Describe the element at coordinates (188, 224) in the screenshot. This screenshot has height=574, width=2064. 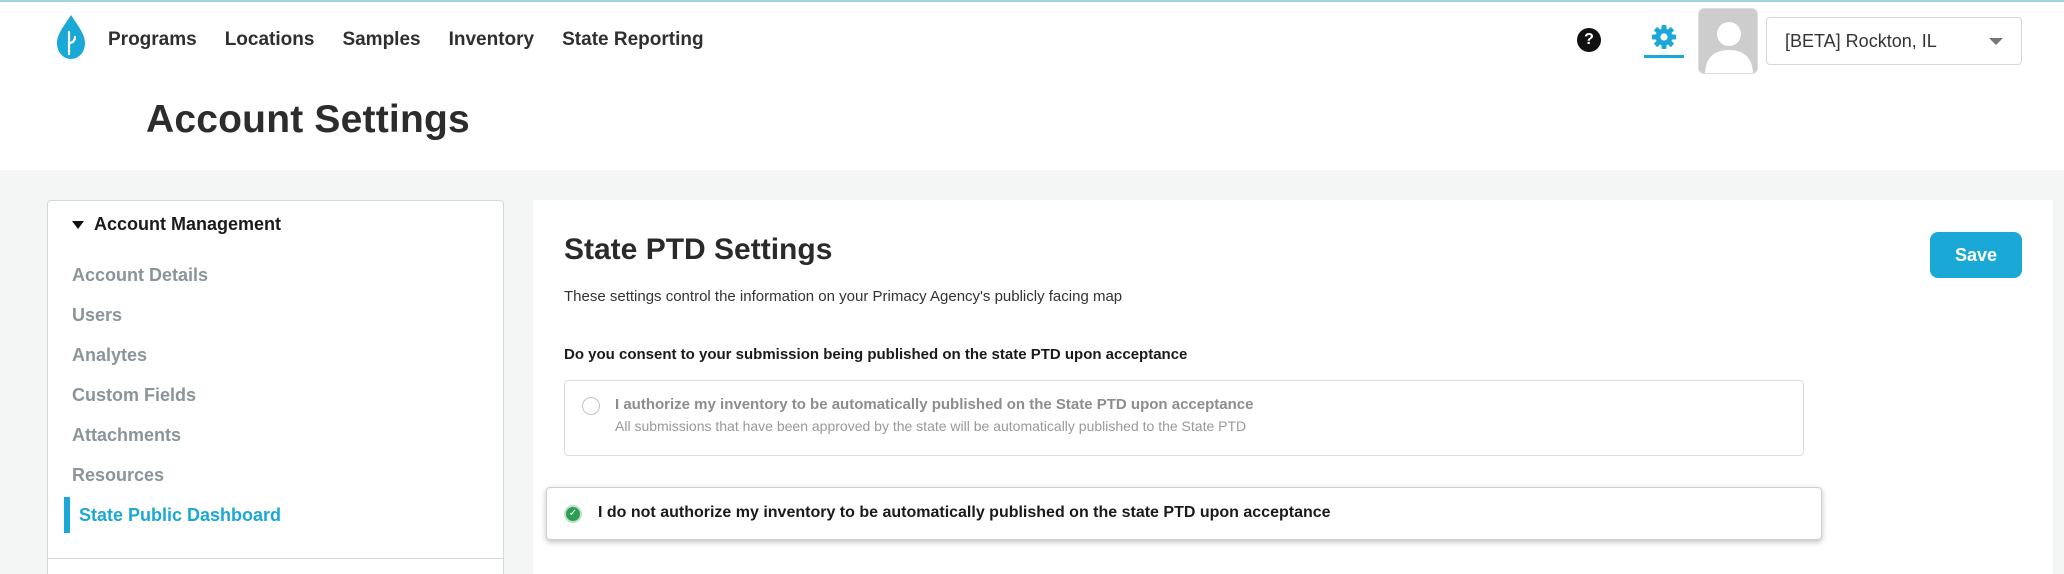
I see `section-title: Account Management` at that location.